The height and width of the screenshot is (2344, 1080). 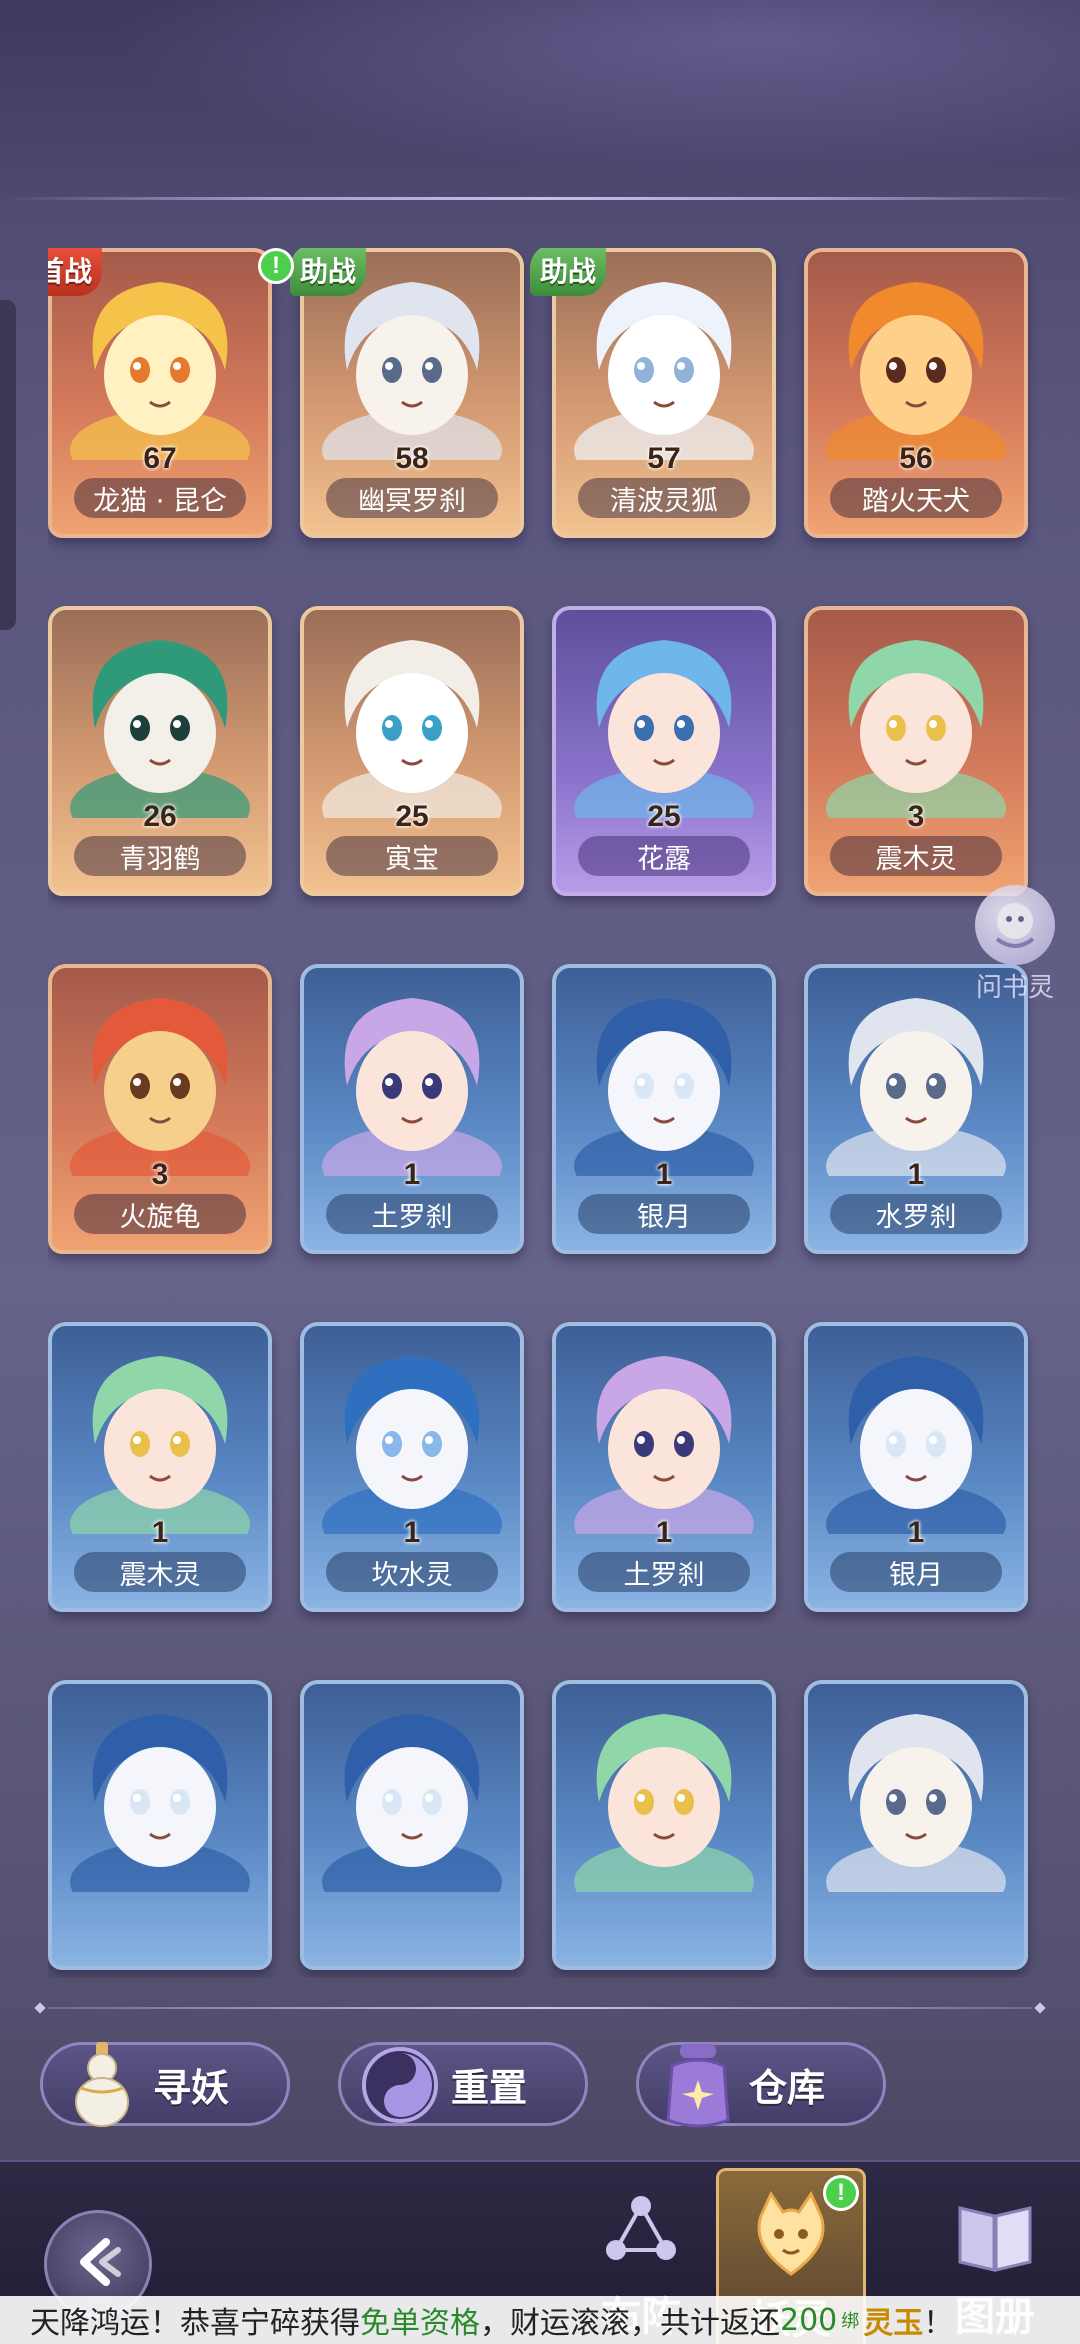 I want to click on spirit-name: 坎水灵, so click(x=412, y=1572).